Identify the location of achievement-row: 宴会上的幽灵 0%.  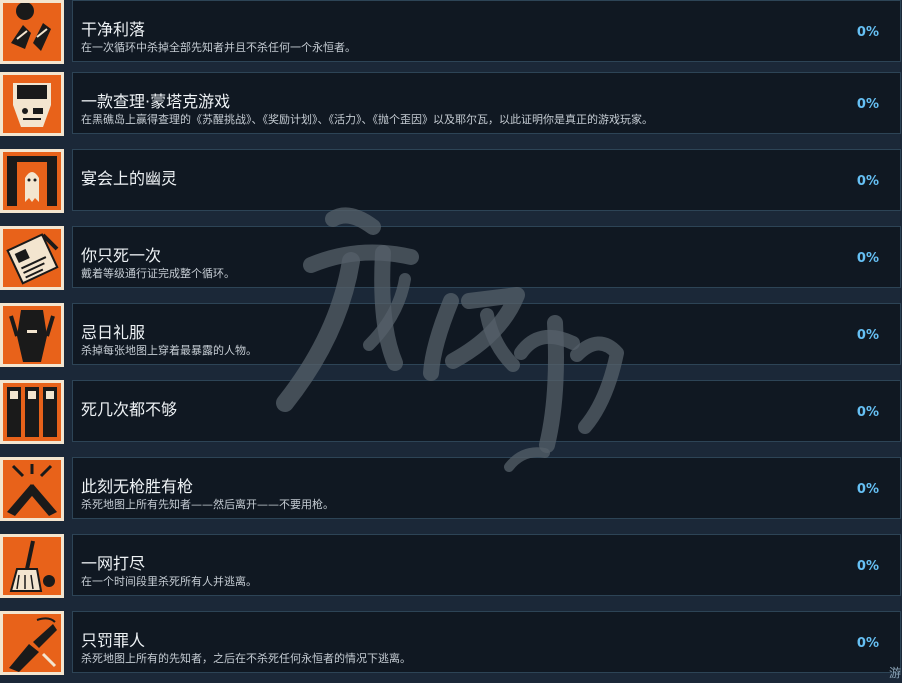
(451, 182).